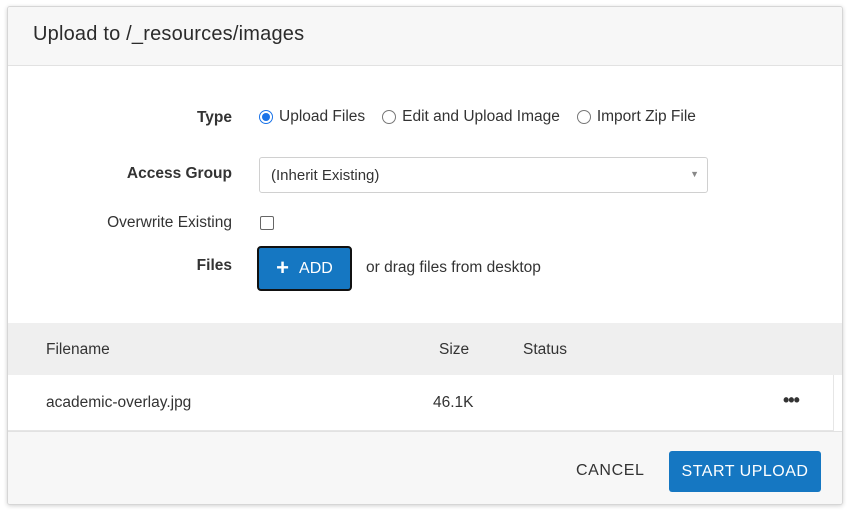 Image resolution: width=850 pixels, height=512 pixels. I want to click on radio-upload-files: Upload Files, so click(312, 117).